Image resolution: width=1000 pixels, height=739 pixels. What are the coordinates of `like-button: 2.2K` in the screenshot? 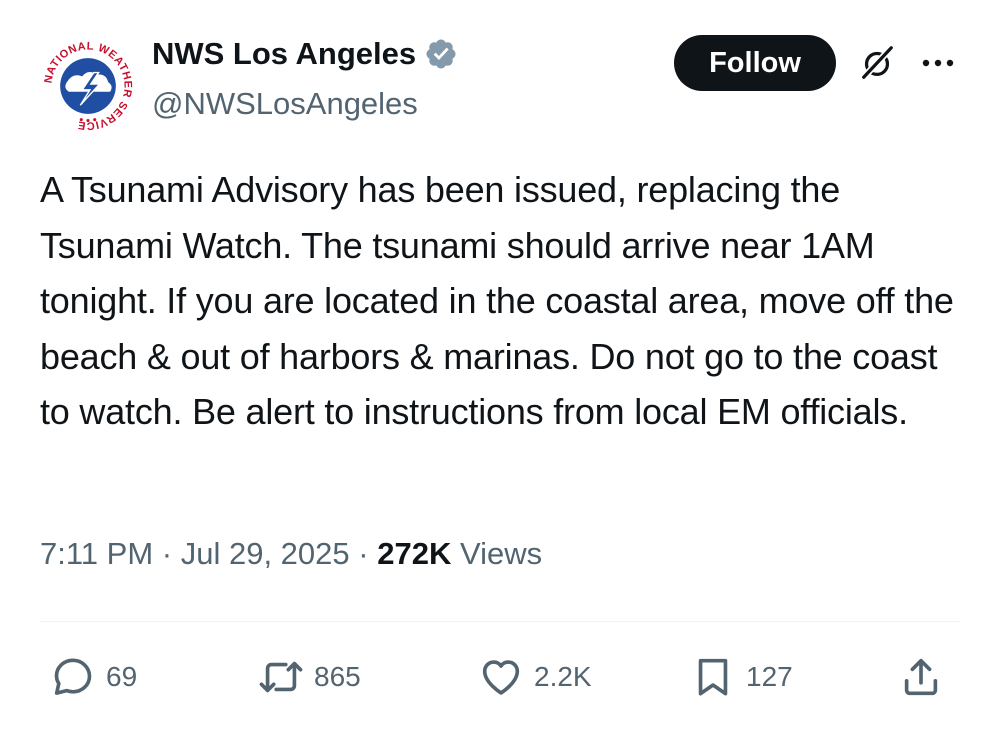 It's located at (535, 677).